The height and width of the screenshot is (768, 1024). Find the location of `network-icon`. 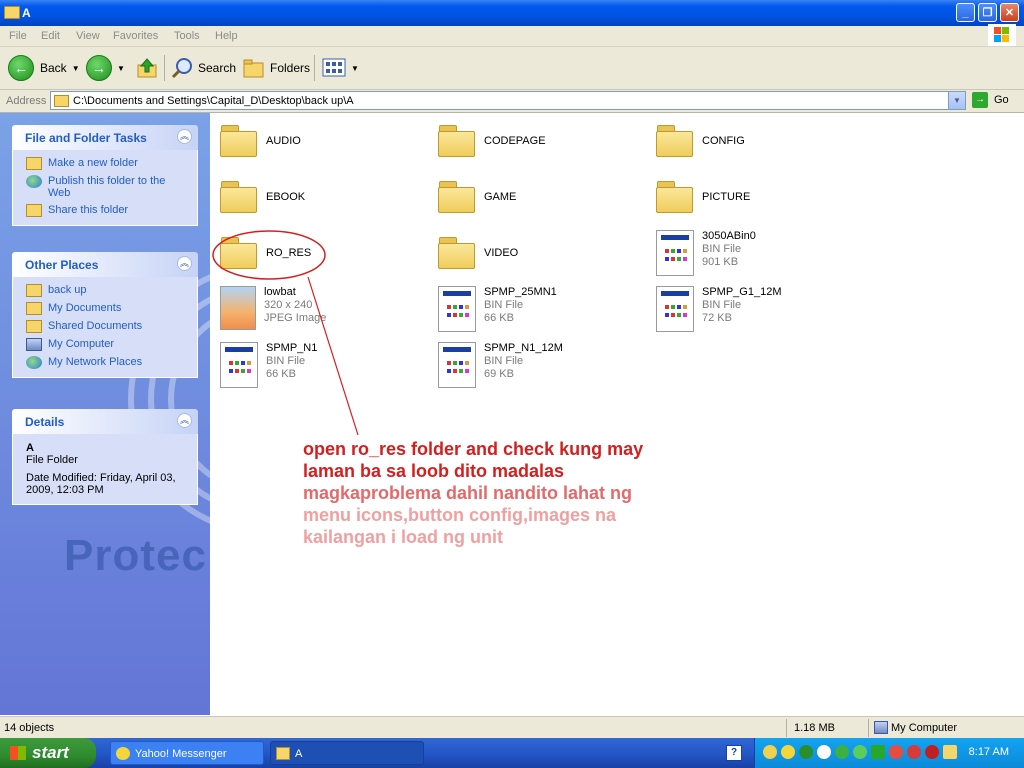

network-icon is located at coordinates (34, 362).